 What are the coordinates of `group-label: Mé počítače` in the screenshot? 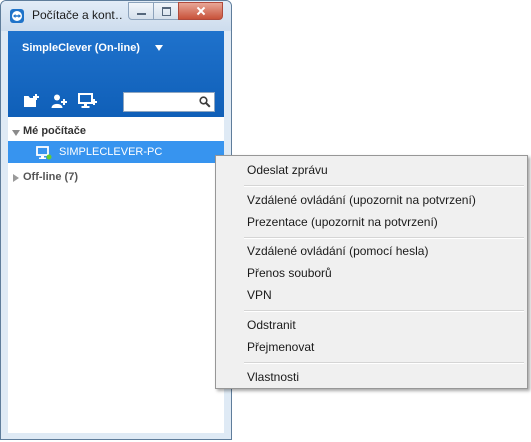 It's located at (54, 131).